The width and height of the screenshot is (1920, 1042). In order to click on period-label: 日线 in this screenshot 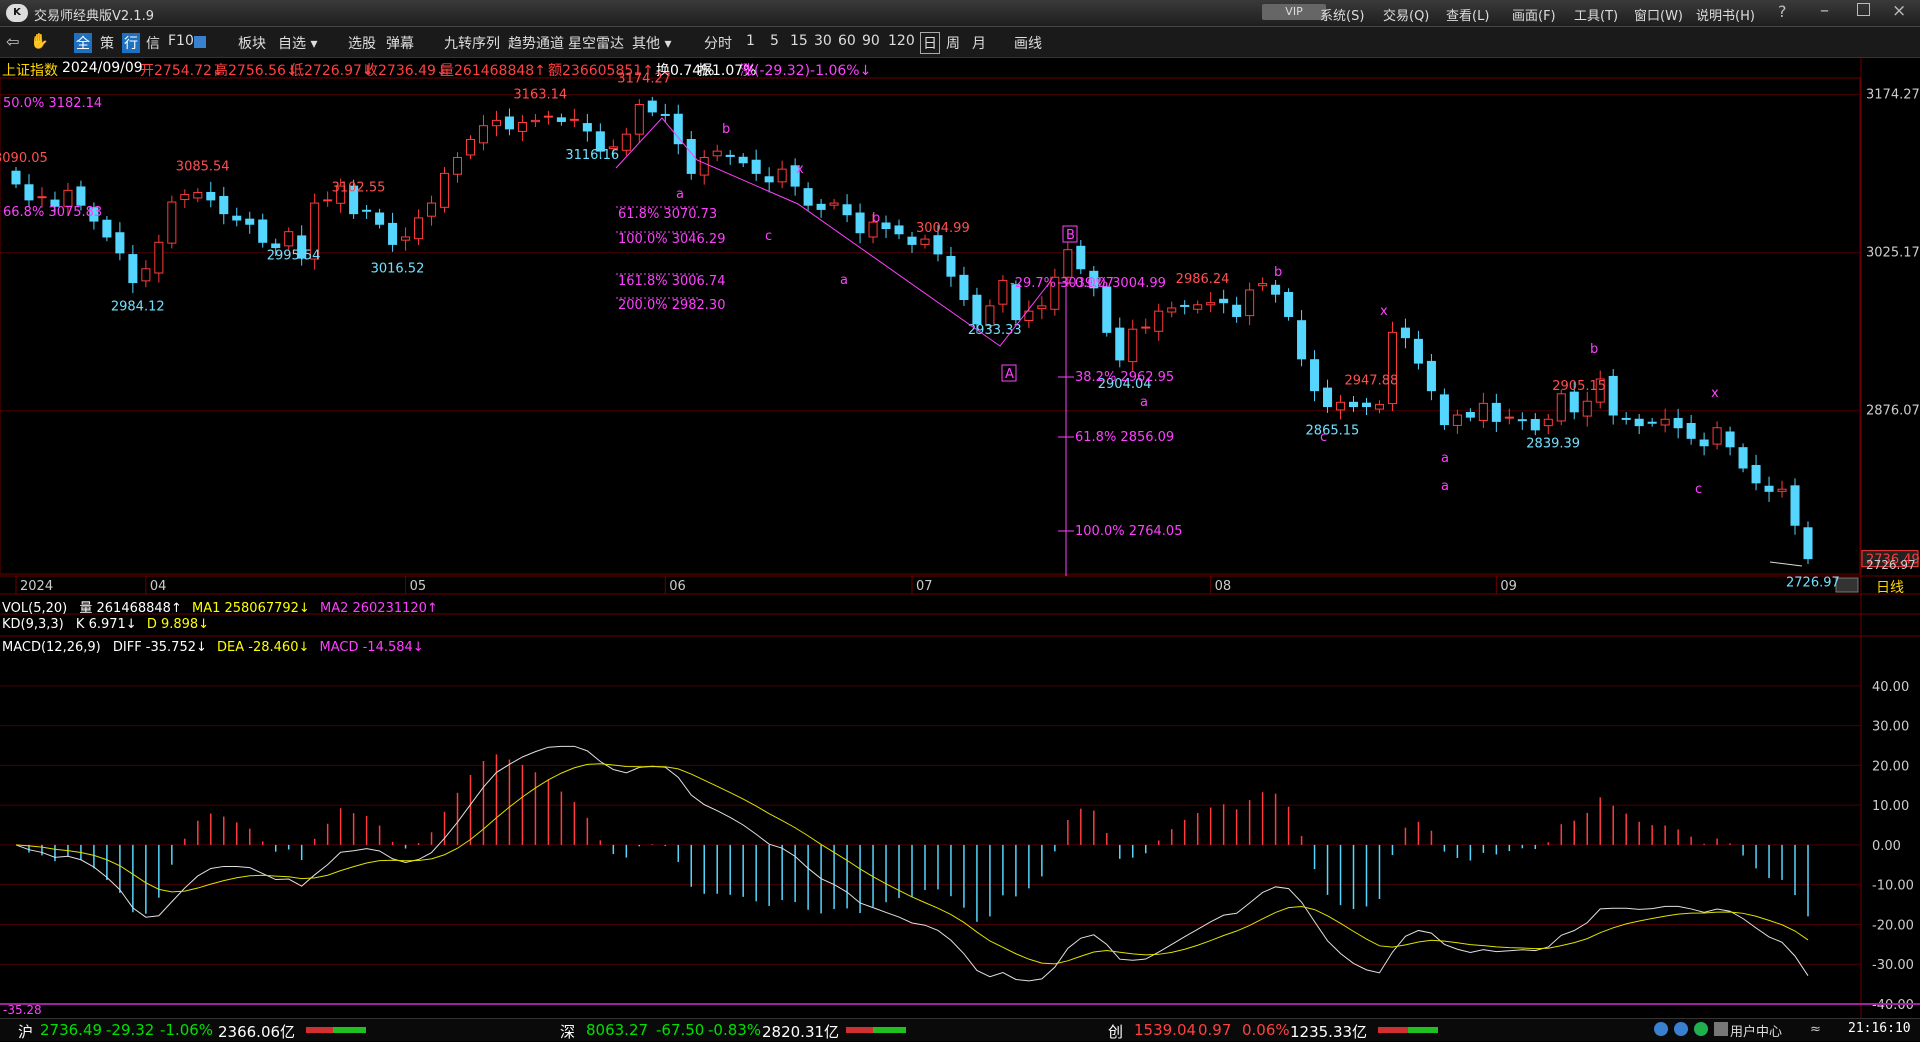, I will do `click(1890, 587)`.